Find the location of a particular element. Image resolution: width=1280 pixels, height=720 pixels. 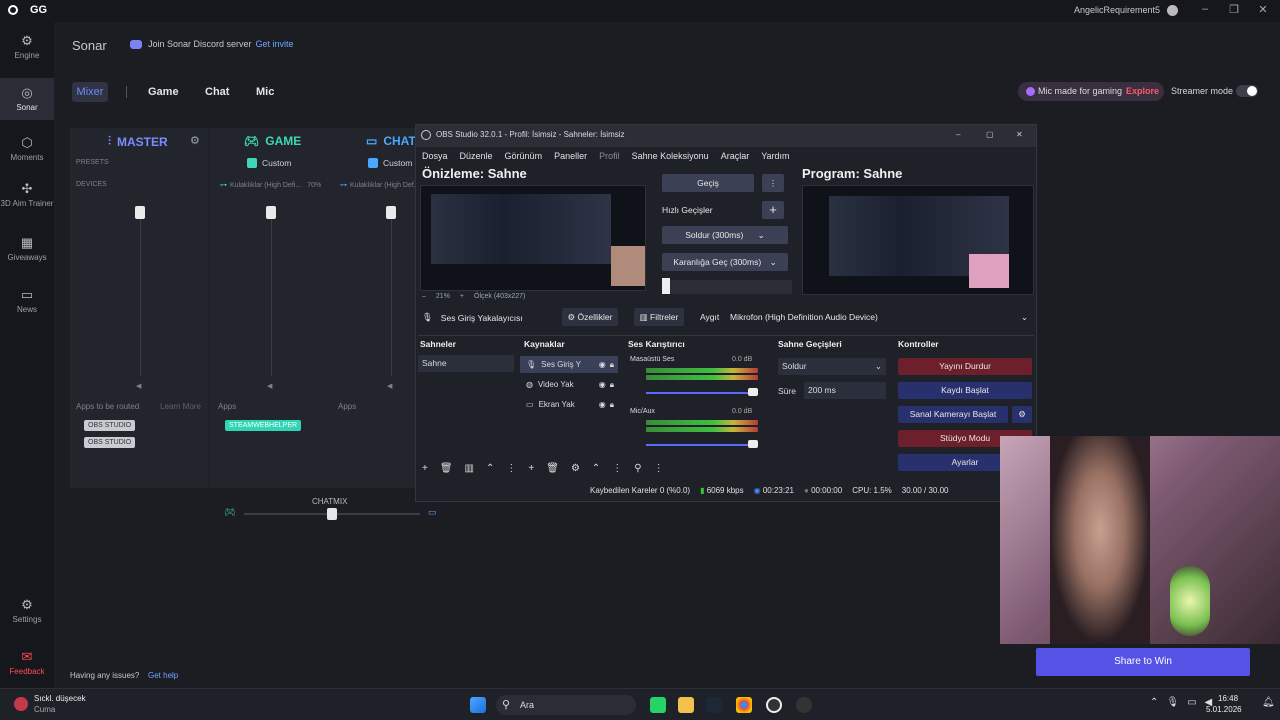

share-to-win-button: Share to Win is located at coordinates (1143, 662).